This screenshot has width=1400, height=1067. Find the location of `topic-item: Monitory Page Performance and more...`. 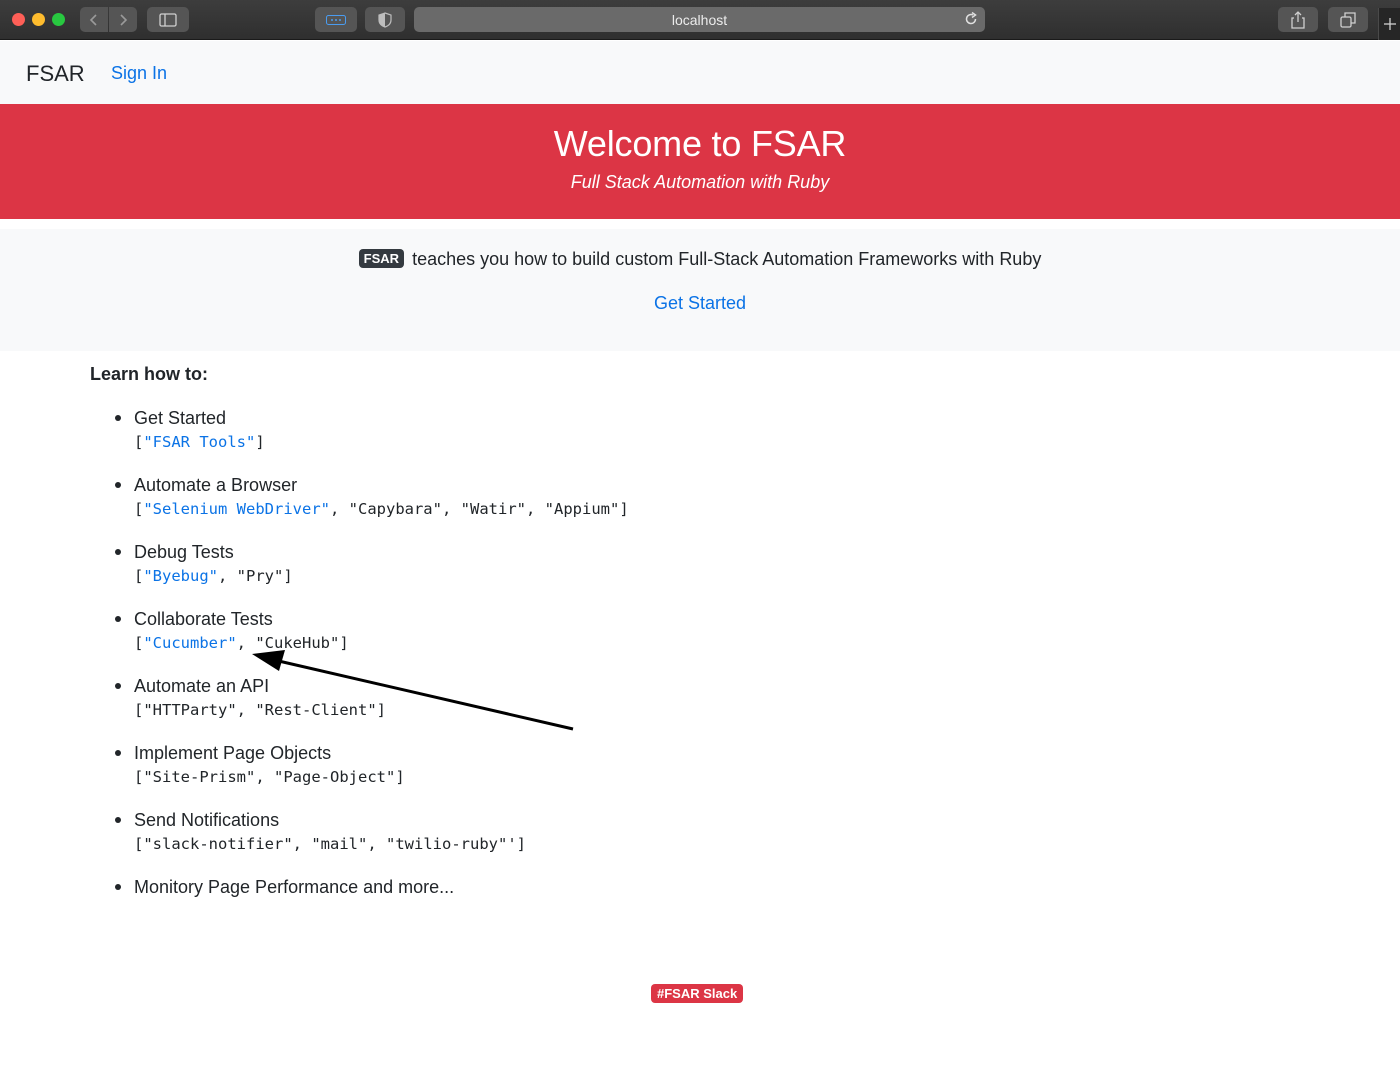

topic-item: Monitory Page Performance and more... is located at coordinates (372, 909).